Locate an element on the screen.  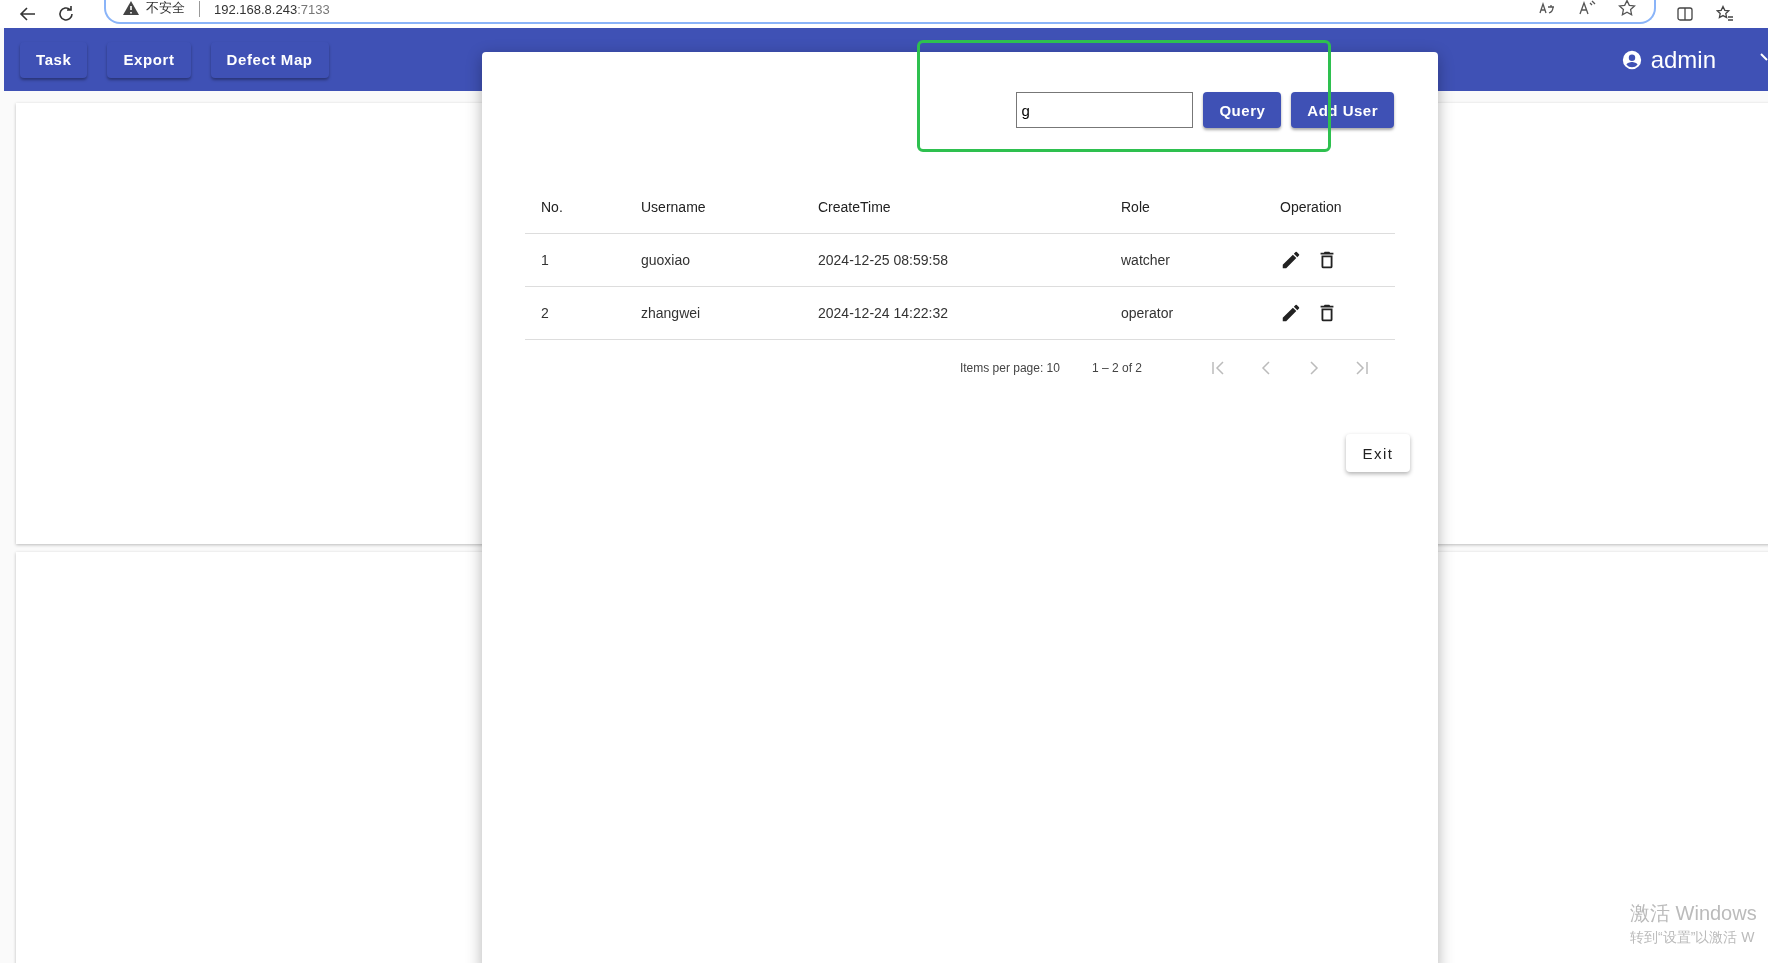
table-cell-text: operator is located at coordinates (1147, 313).